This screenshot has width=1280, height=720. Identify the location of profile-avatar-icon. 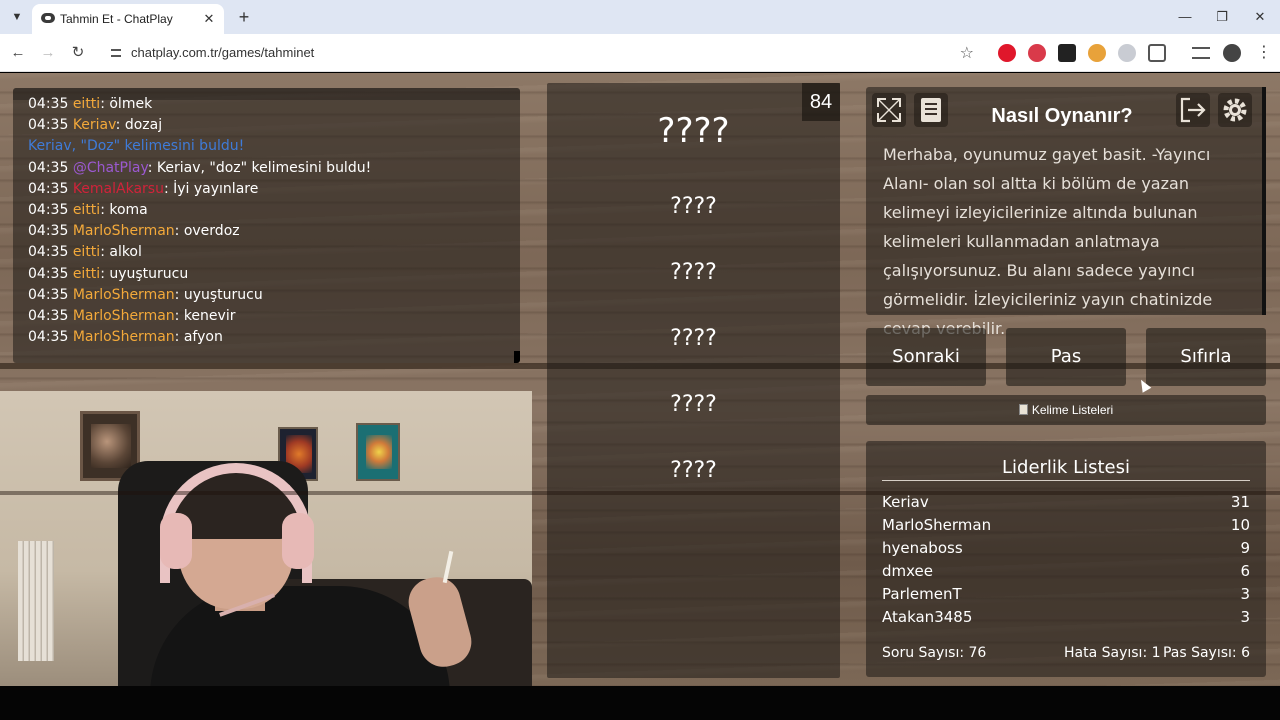
(1232, 53).